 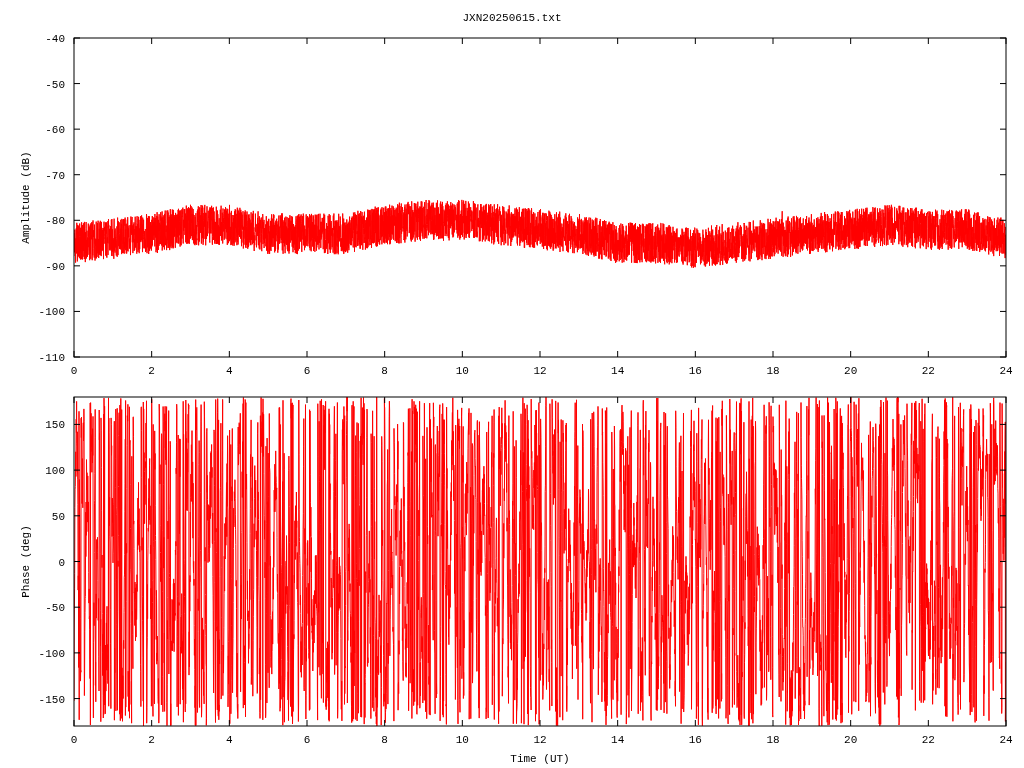 I want to click on y-tick-label: -70, so click(x=55, y=175).